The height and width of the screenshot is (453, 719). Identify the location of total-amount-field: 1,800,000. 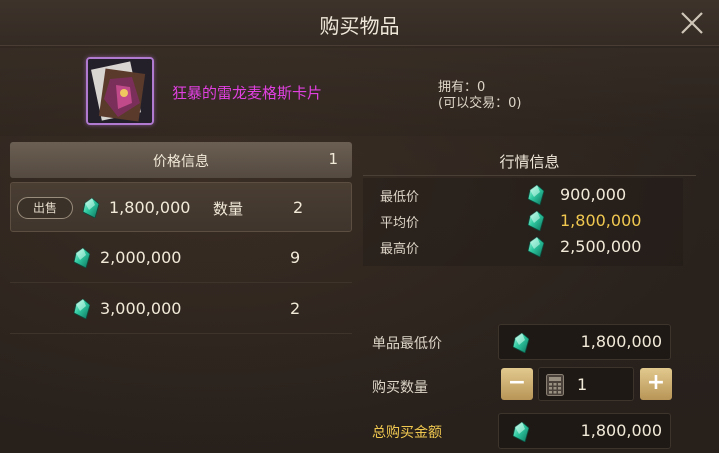
(584, 431).